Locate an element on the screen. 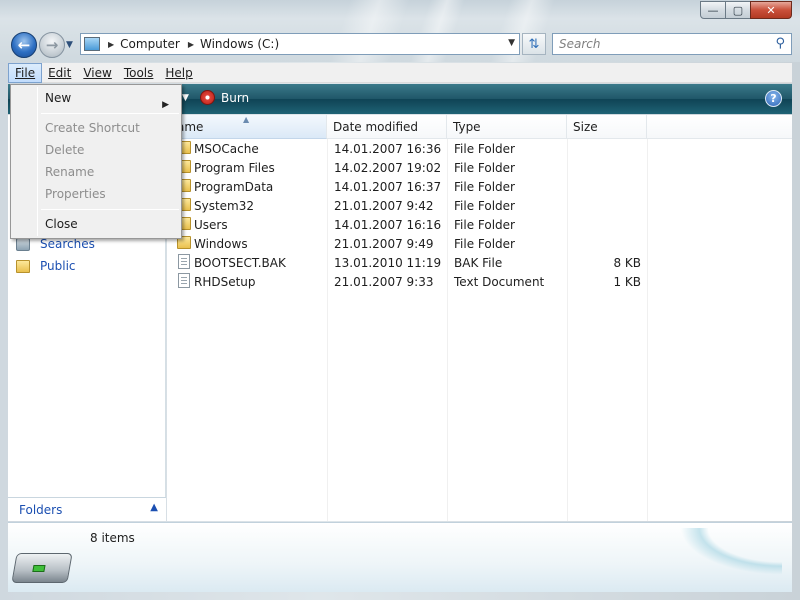 This screenshot has height=600, width=800. table-row: Windows 21.01.2007 9:49 File Folder is located at coordinates (479, 243).